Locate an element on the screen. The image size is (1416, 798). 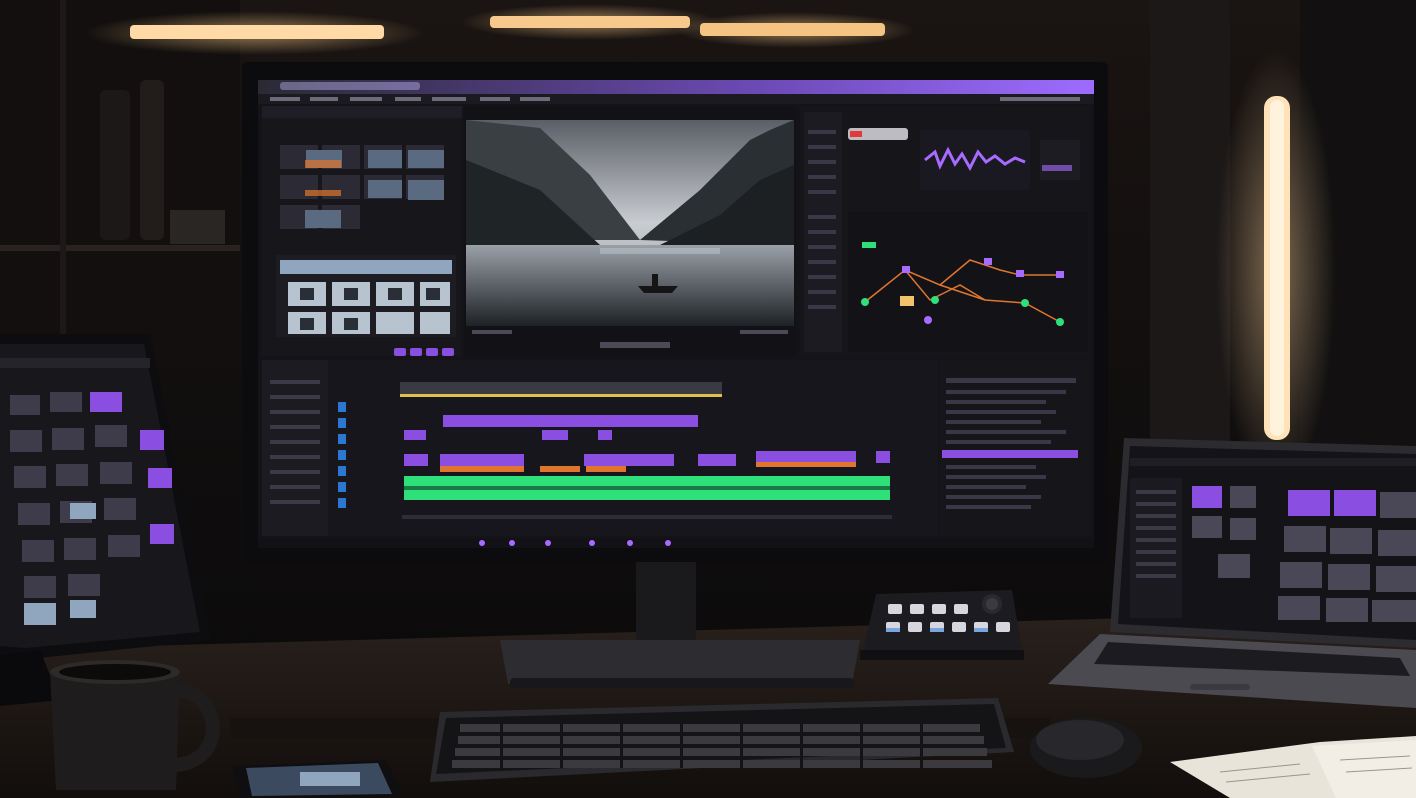
stream-deck-icon is located at coordinates (942, 625).